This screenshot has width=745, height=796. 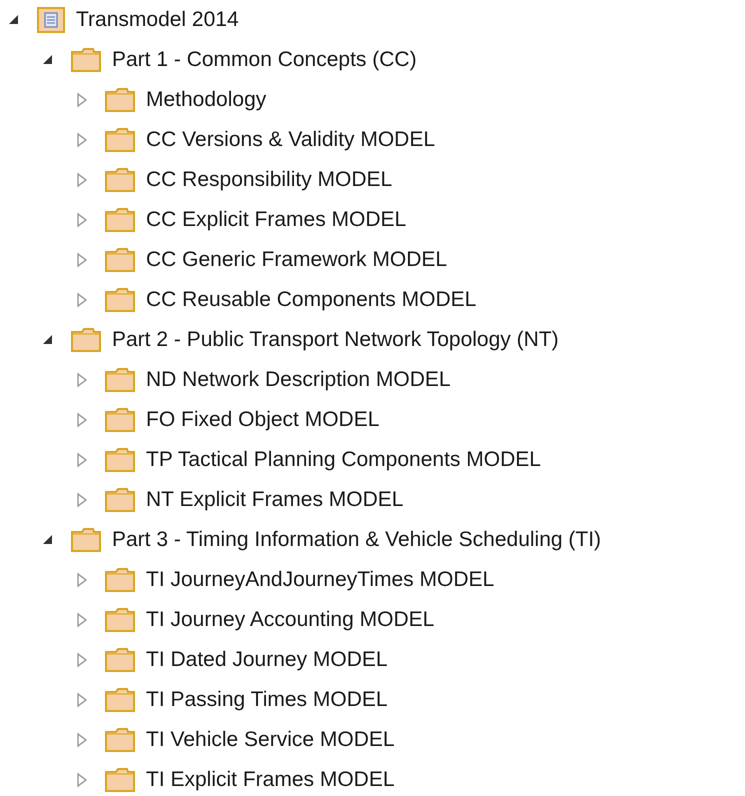 I want to click on tree-item-label: Part 3 - Timing Information & Vehicle Scheduling (TI), so click(x=357, y=540).